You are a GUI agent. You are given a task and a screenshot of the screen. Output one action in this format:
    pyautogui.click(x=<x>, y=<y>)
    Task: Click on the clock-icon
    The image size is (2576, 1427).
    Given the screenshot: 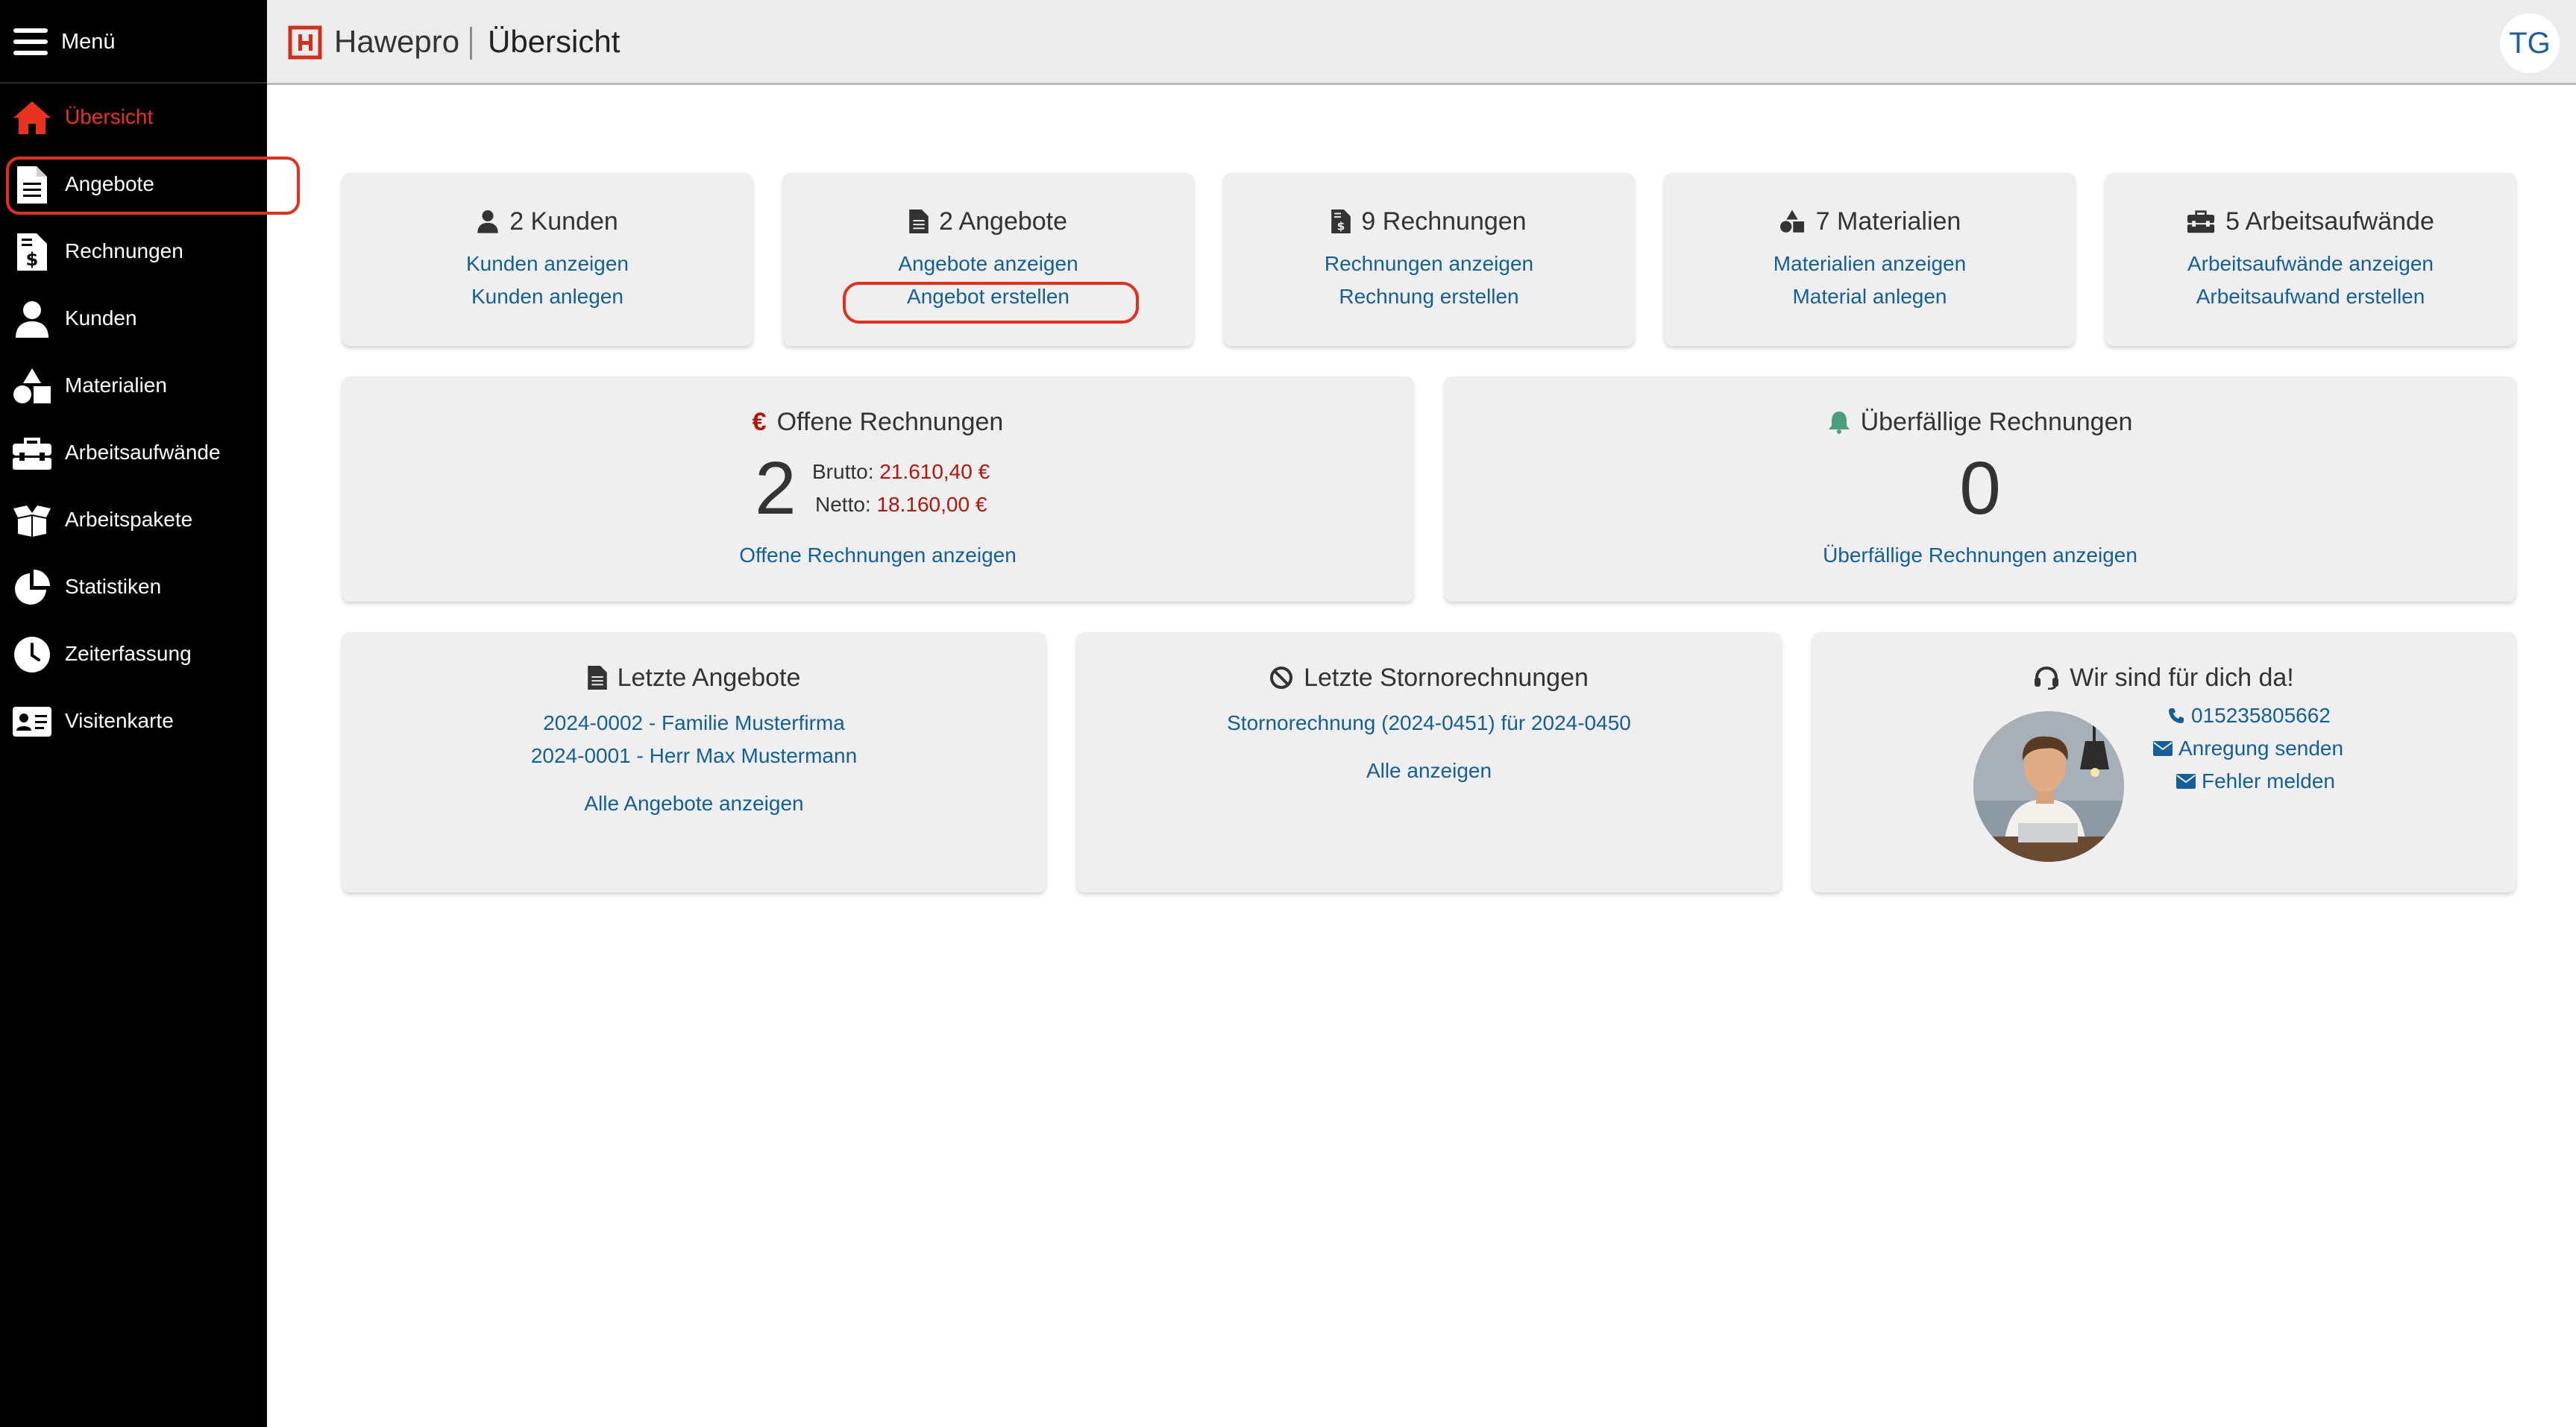 What is the action you would take?
    pyautogui.click(x=32, y=655)
    